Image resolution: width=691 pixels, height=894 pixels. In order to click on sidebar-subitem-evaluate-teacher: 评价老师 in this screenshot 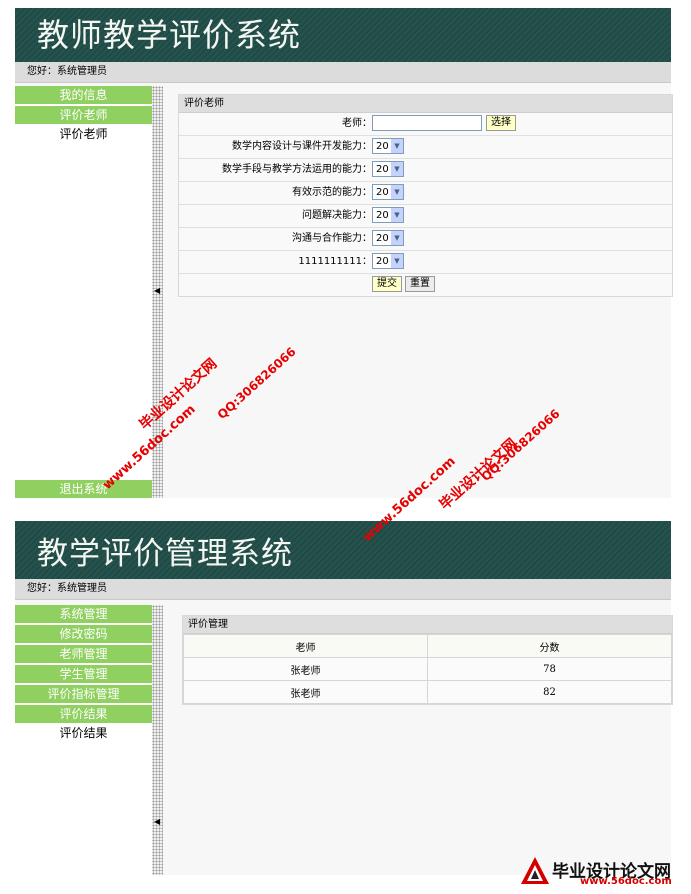, I will do `click(83, 135)`.